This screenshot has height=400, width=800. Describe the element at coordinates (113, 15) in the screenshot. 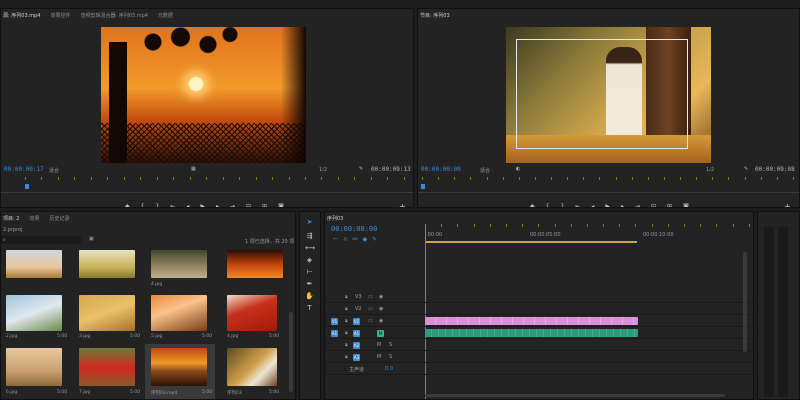

I see `tab-audio-clip-mixer: 音频剪辑混合器: 序列03.mp4` at that location.